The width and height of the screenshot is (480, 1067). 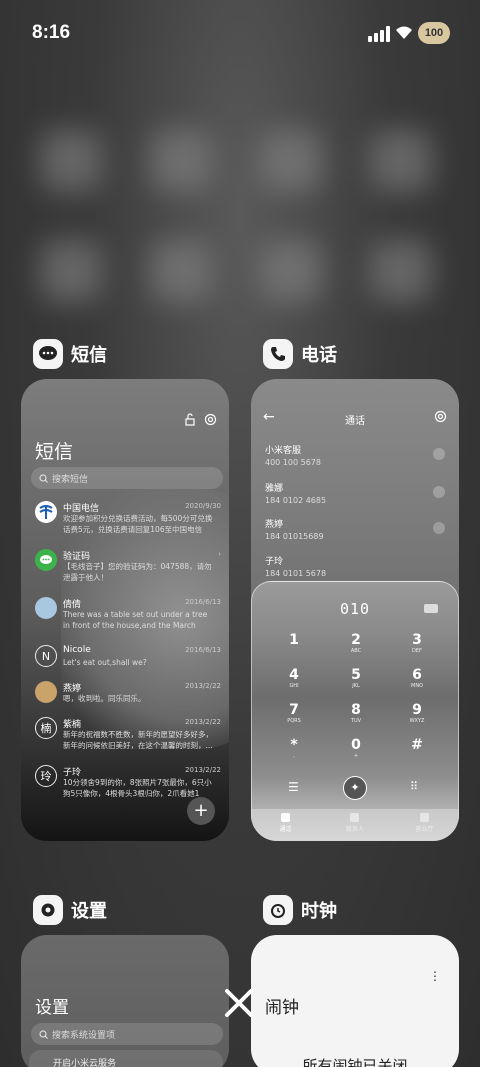 What do you see at coordinates (278, 354) in the screenshot?
I see `phone-app-icon` at bounding box center [278, 354].